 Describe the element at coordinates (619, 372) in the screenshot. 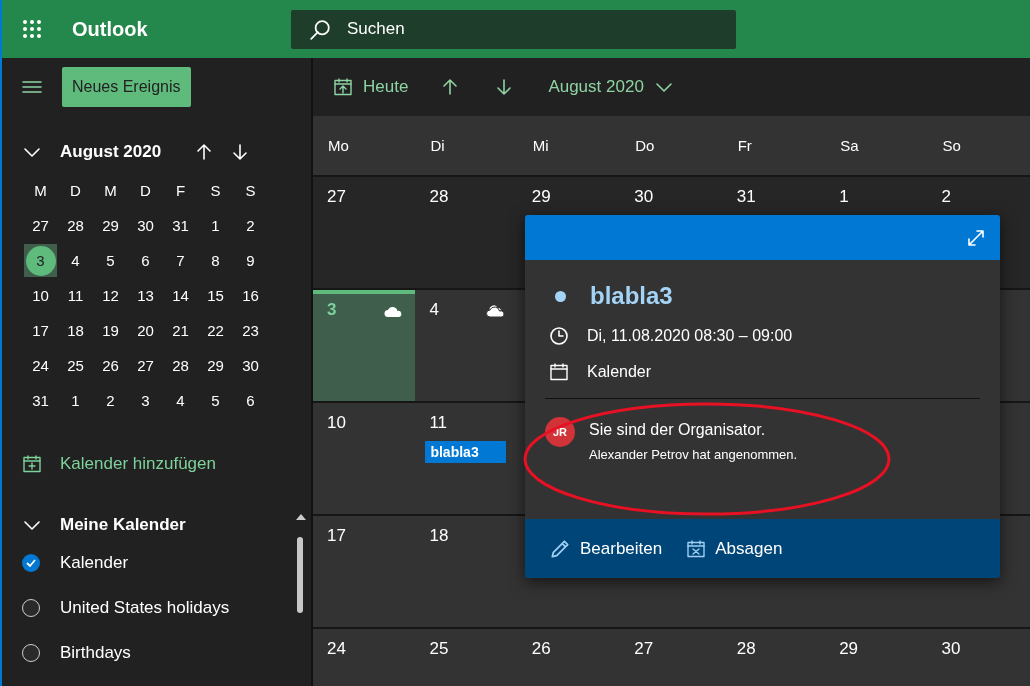

I see `event-calendar: Kalender` at that location.